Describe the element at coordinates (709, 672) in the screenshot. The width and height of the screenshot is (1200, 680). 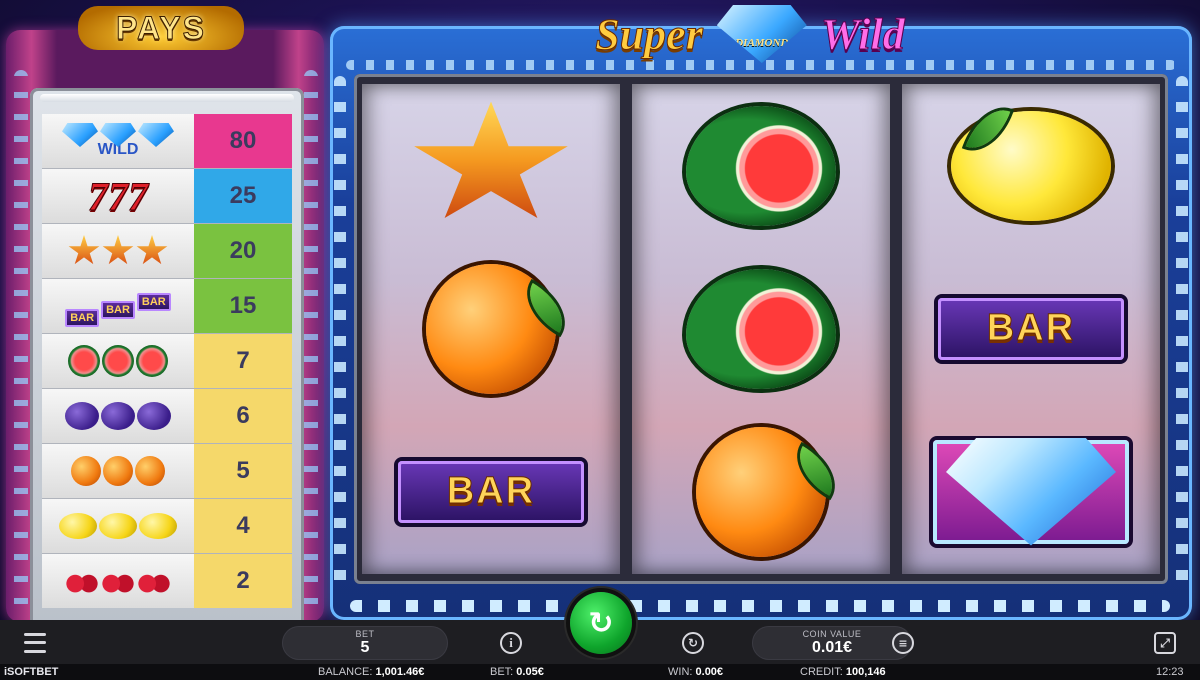
I see `status-win-value: 0.00€` at that location.